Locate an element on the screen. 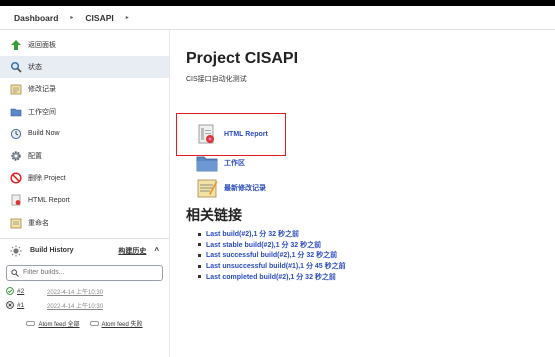 This screenshot has width=555, height=357. sidebar-item-label: 工作空间 is located at coordinates (42, 112).